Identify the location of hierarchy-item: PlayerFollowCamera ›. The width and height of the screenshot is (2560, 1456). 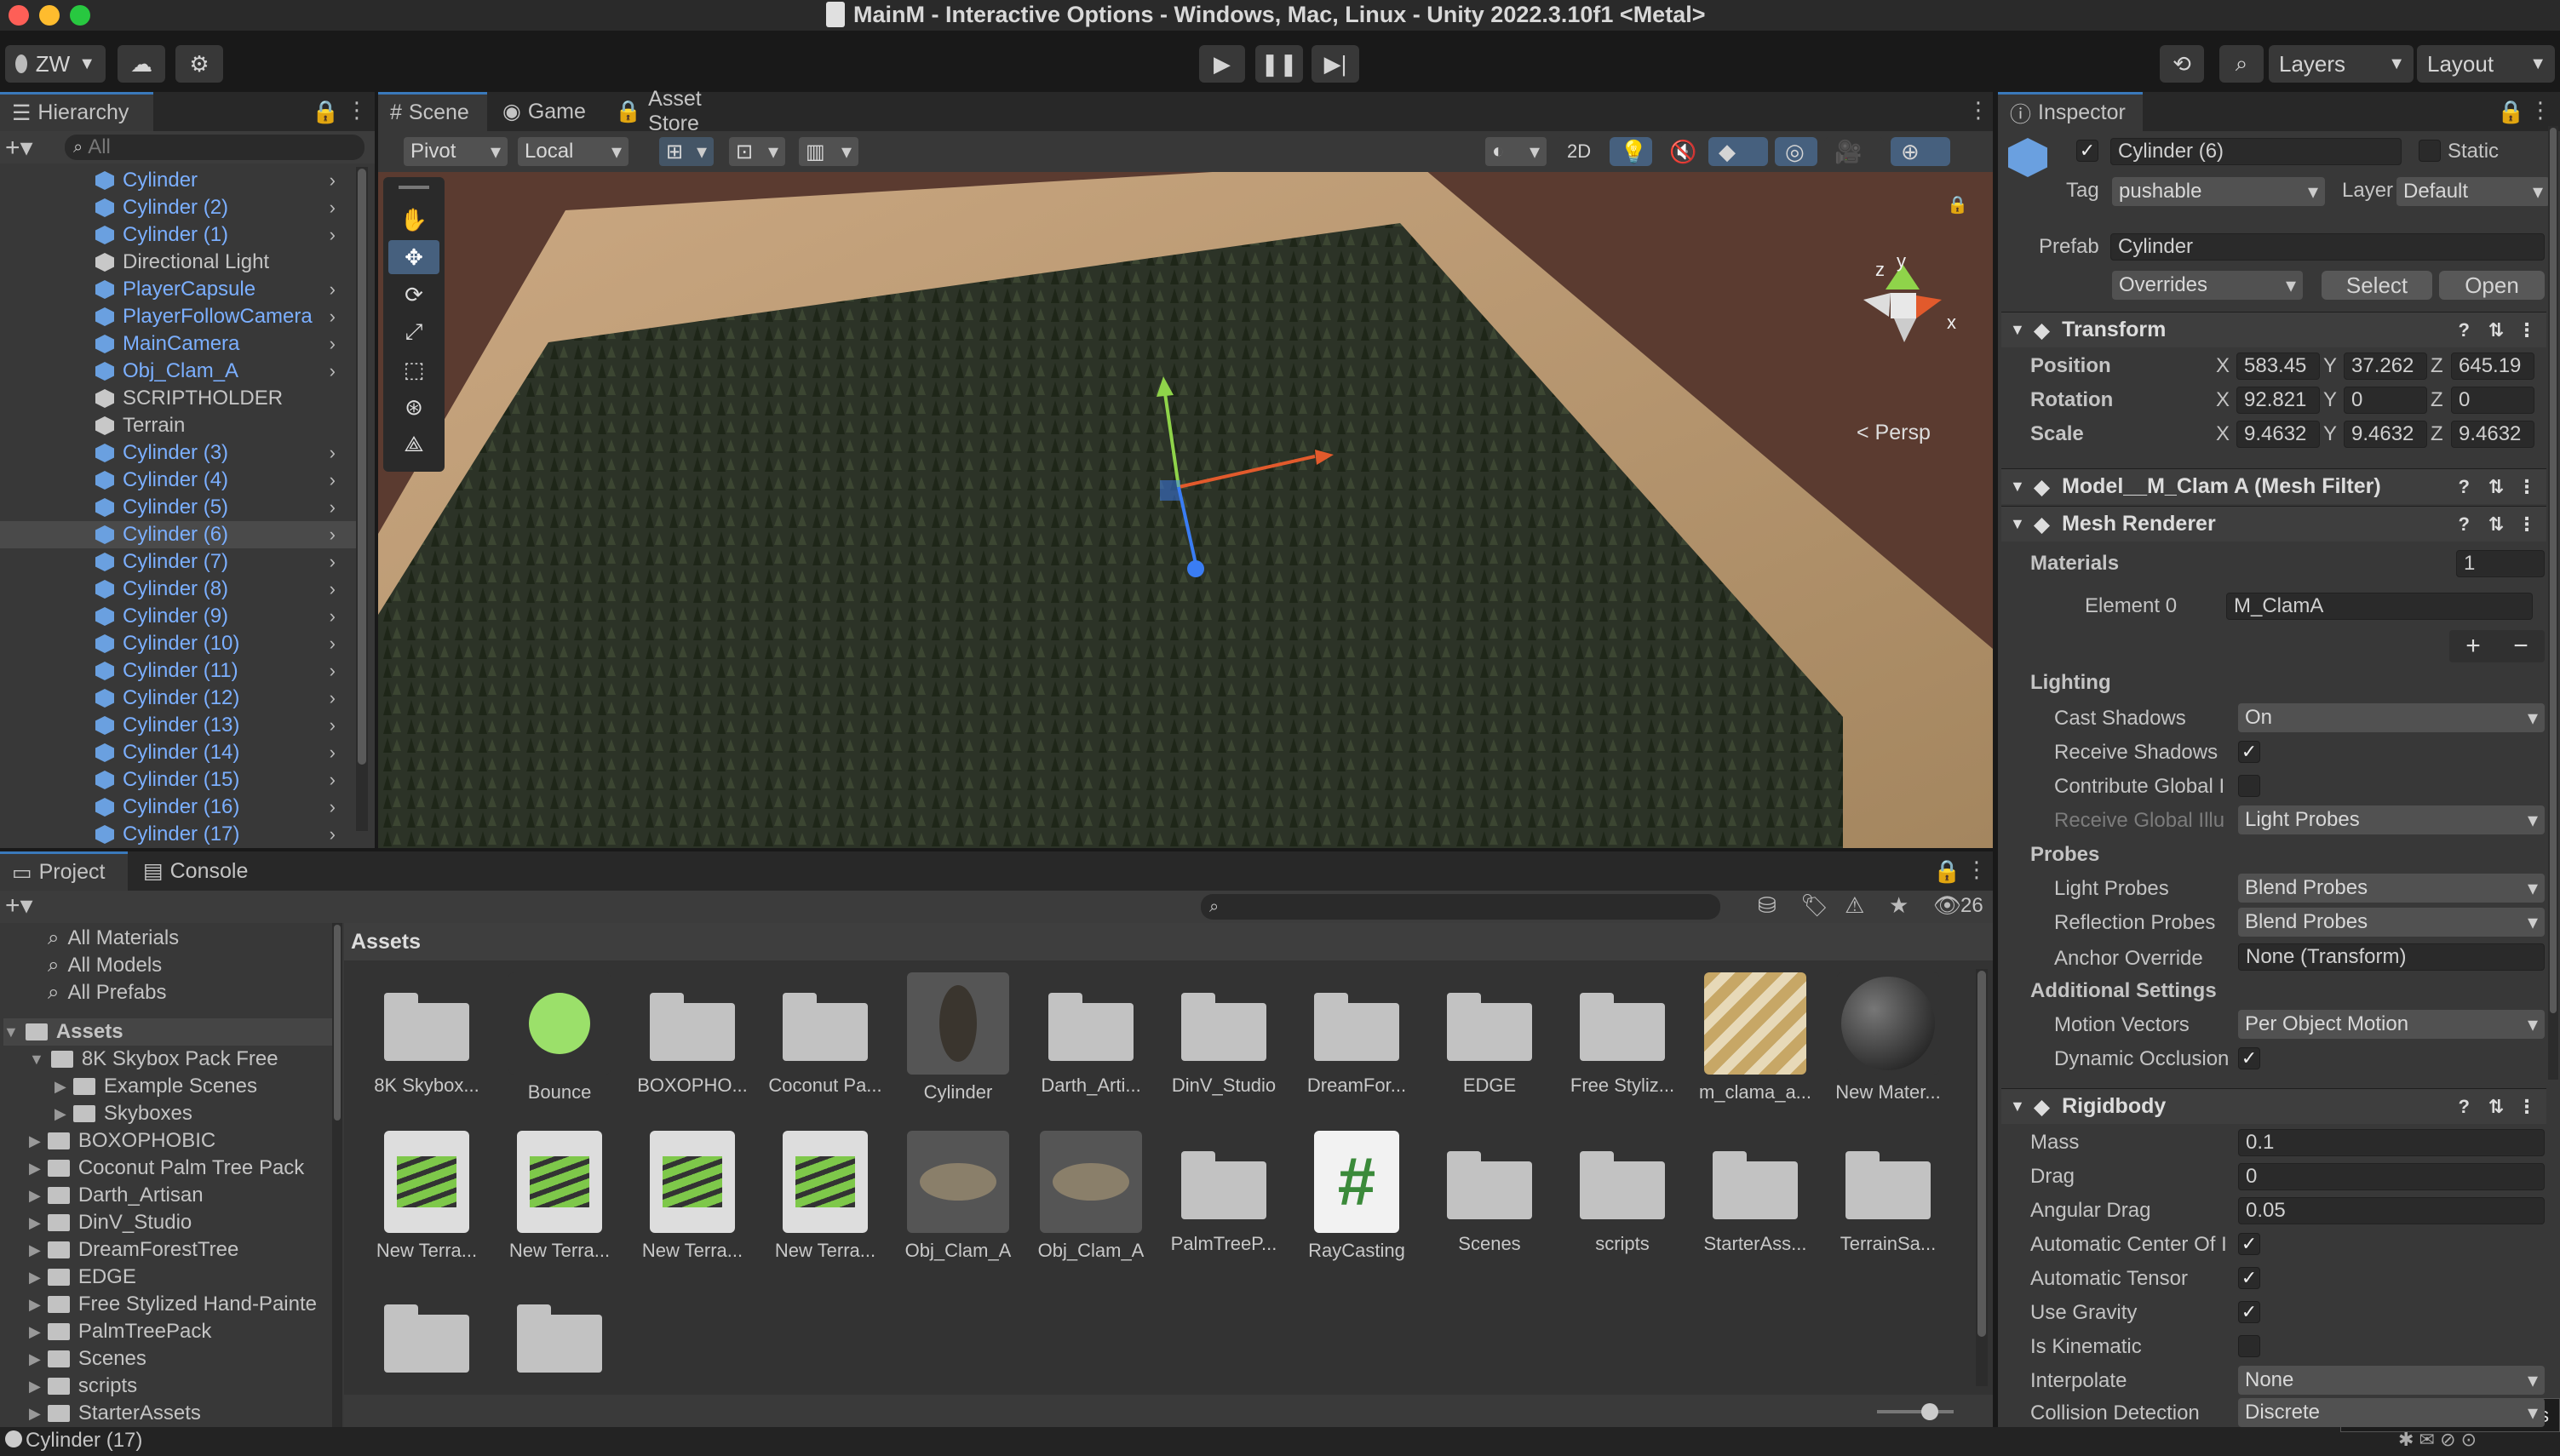
(178, 316).